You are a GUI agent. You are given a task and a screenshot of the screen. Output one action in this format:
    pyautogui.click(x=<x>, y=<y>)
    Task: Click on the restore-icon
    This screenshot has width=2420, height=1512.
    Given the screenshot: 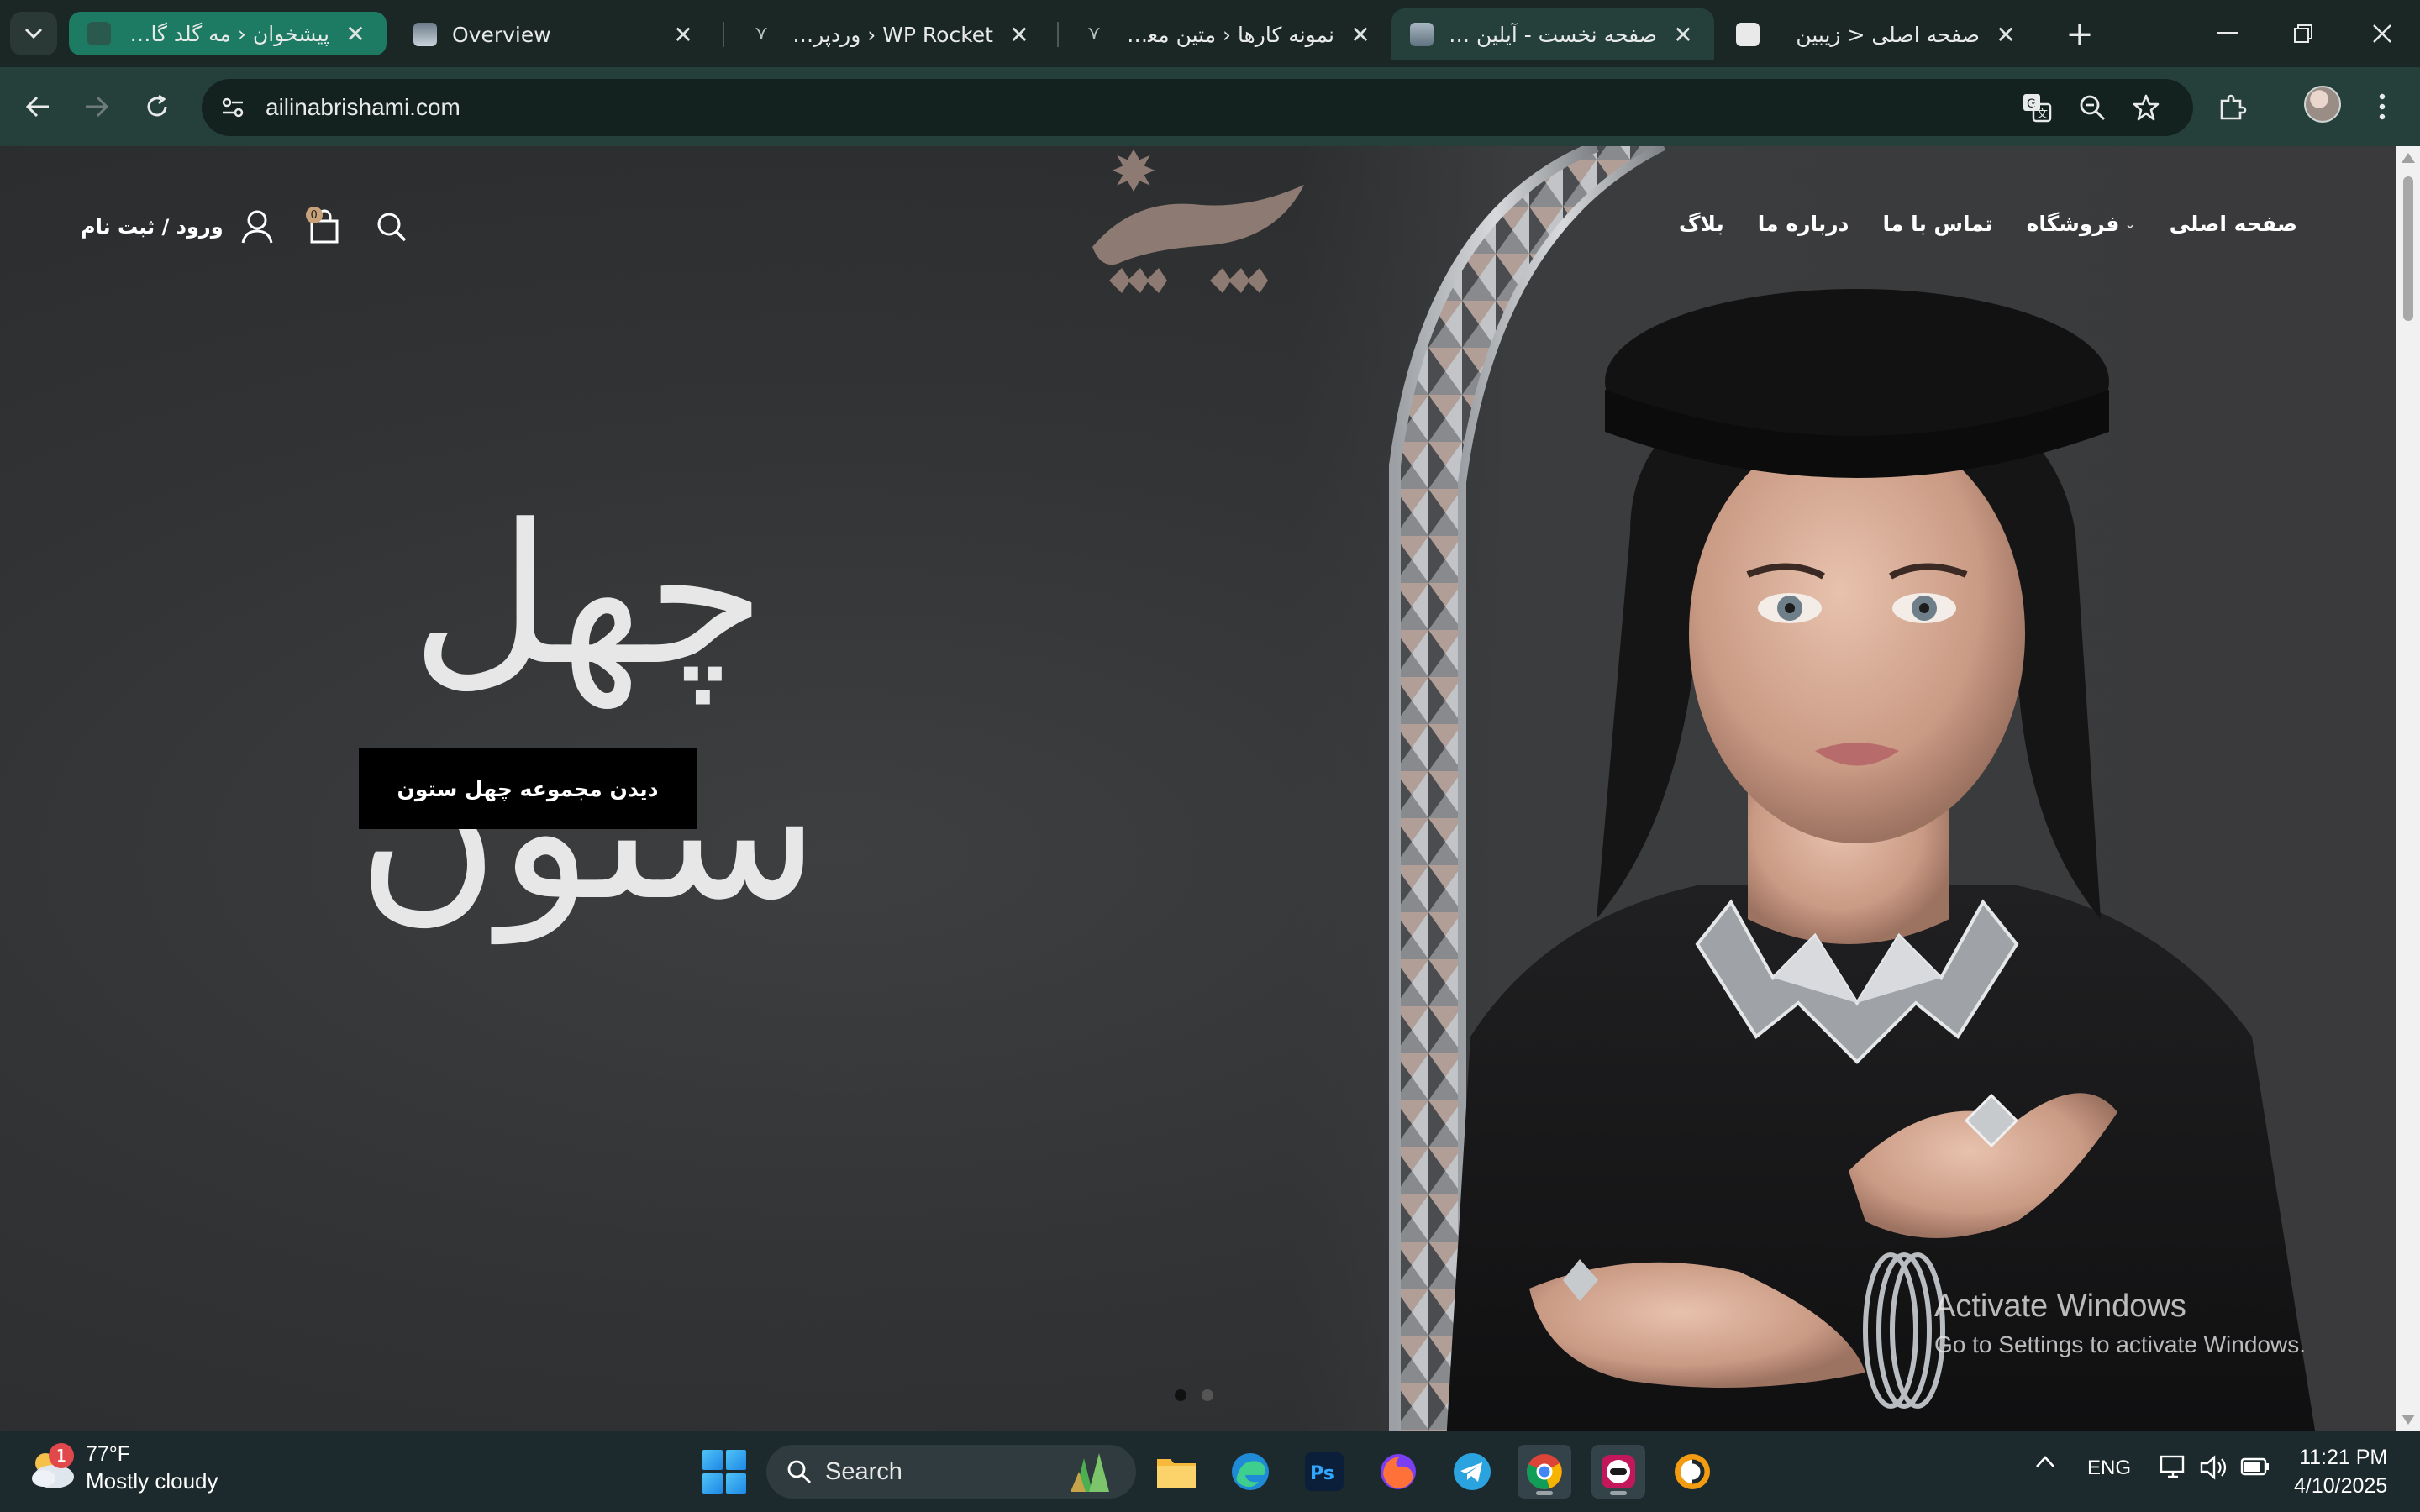 What is the action you would take?
    pyautogui.click(x=2303, y=33)
    